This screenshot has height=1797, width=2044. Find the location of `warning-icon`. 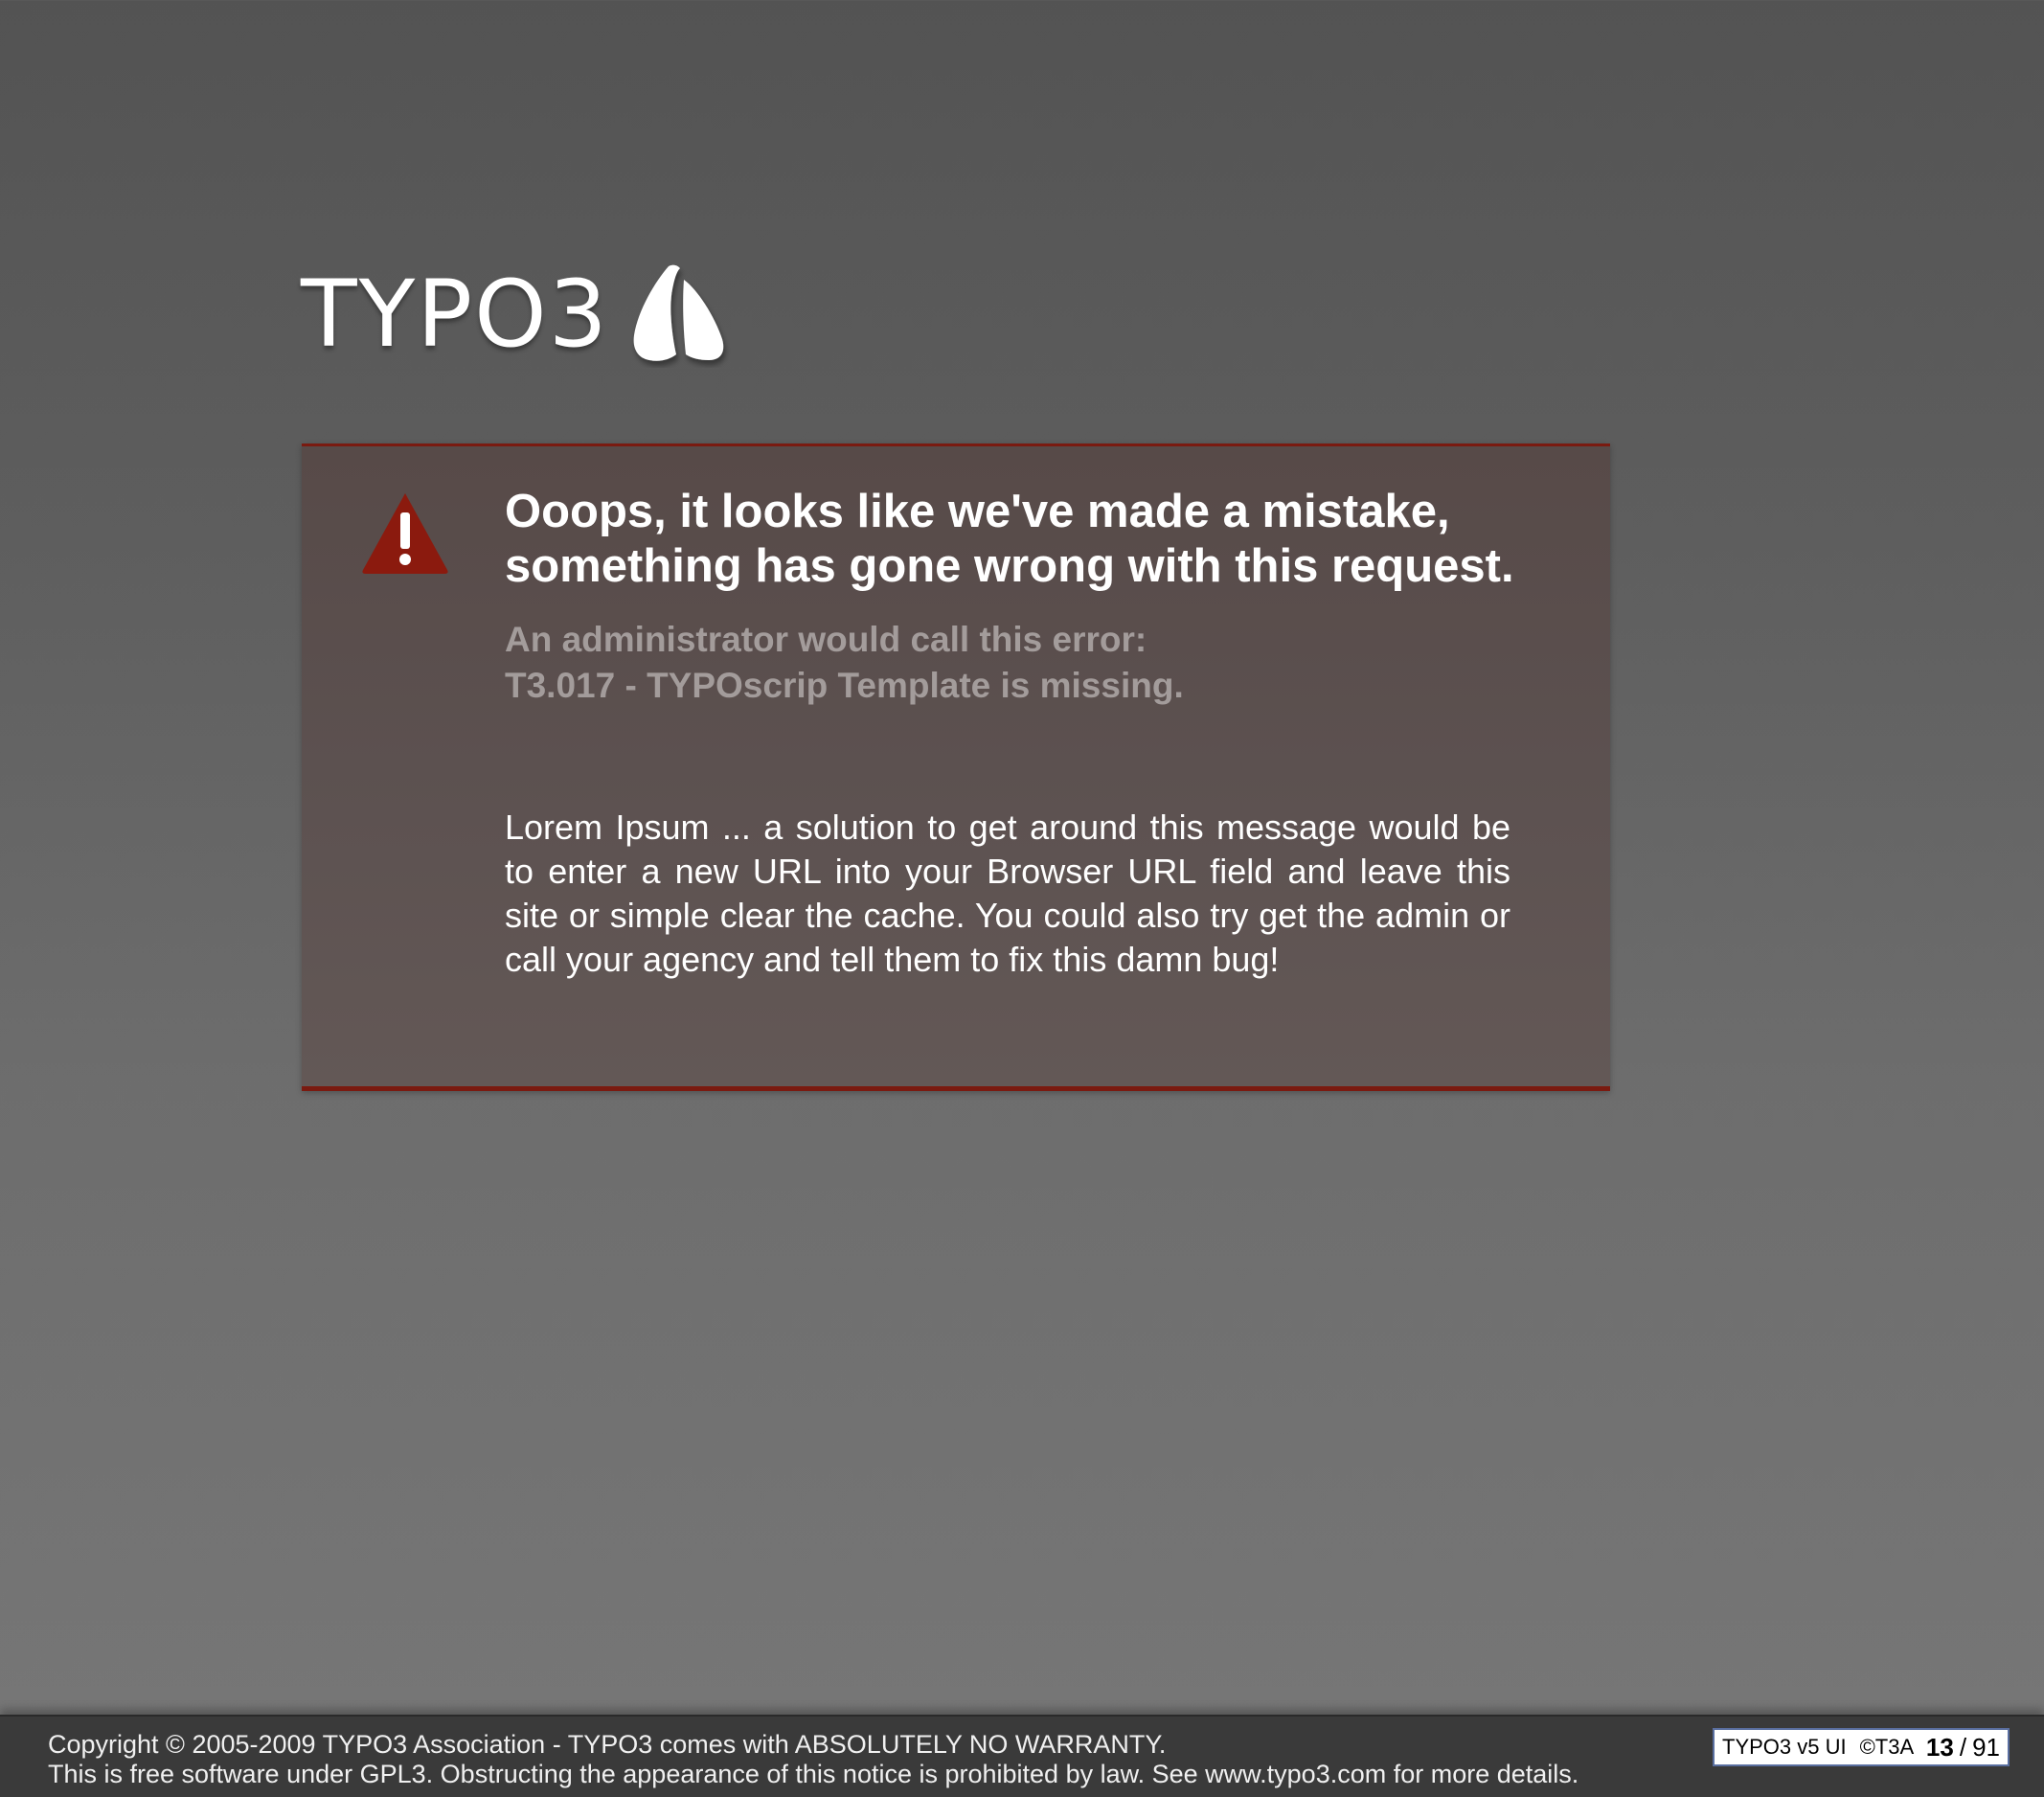

warning-icon is located at coordinates (405, 533).